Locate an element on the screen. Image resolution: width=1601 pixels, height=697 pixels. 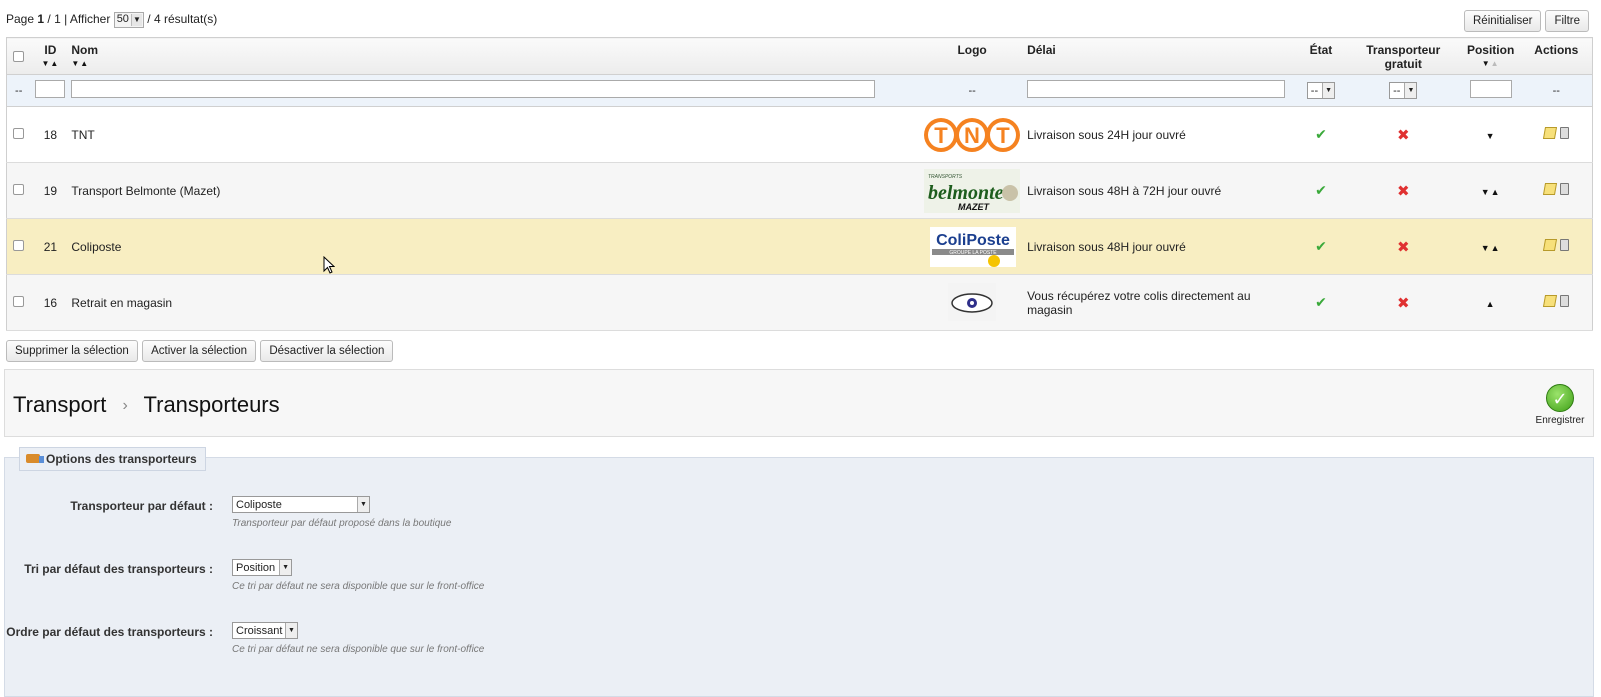
save-label: Enregistrer is located at coordinates (1560, 420).